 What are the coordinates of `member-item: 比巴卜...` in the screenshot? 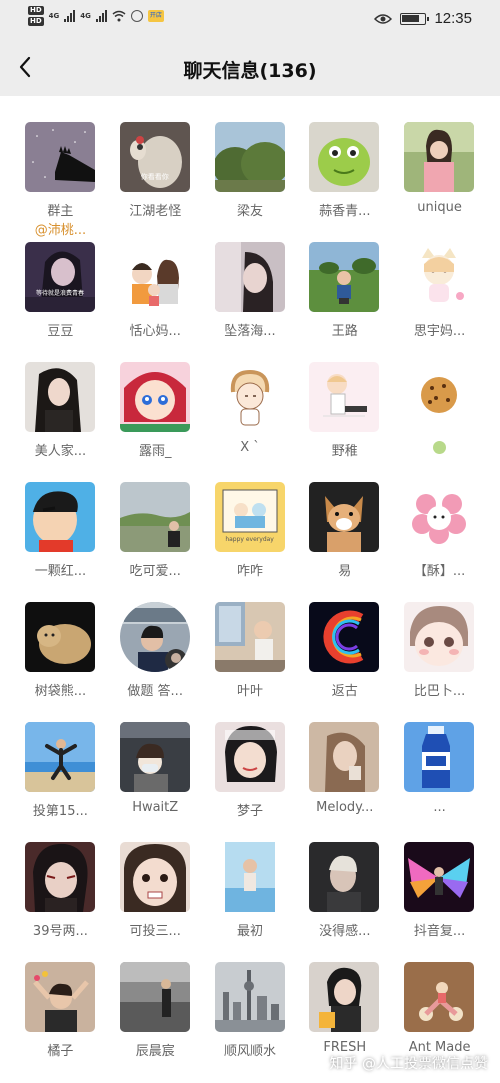 It's located at (439, 648).